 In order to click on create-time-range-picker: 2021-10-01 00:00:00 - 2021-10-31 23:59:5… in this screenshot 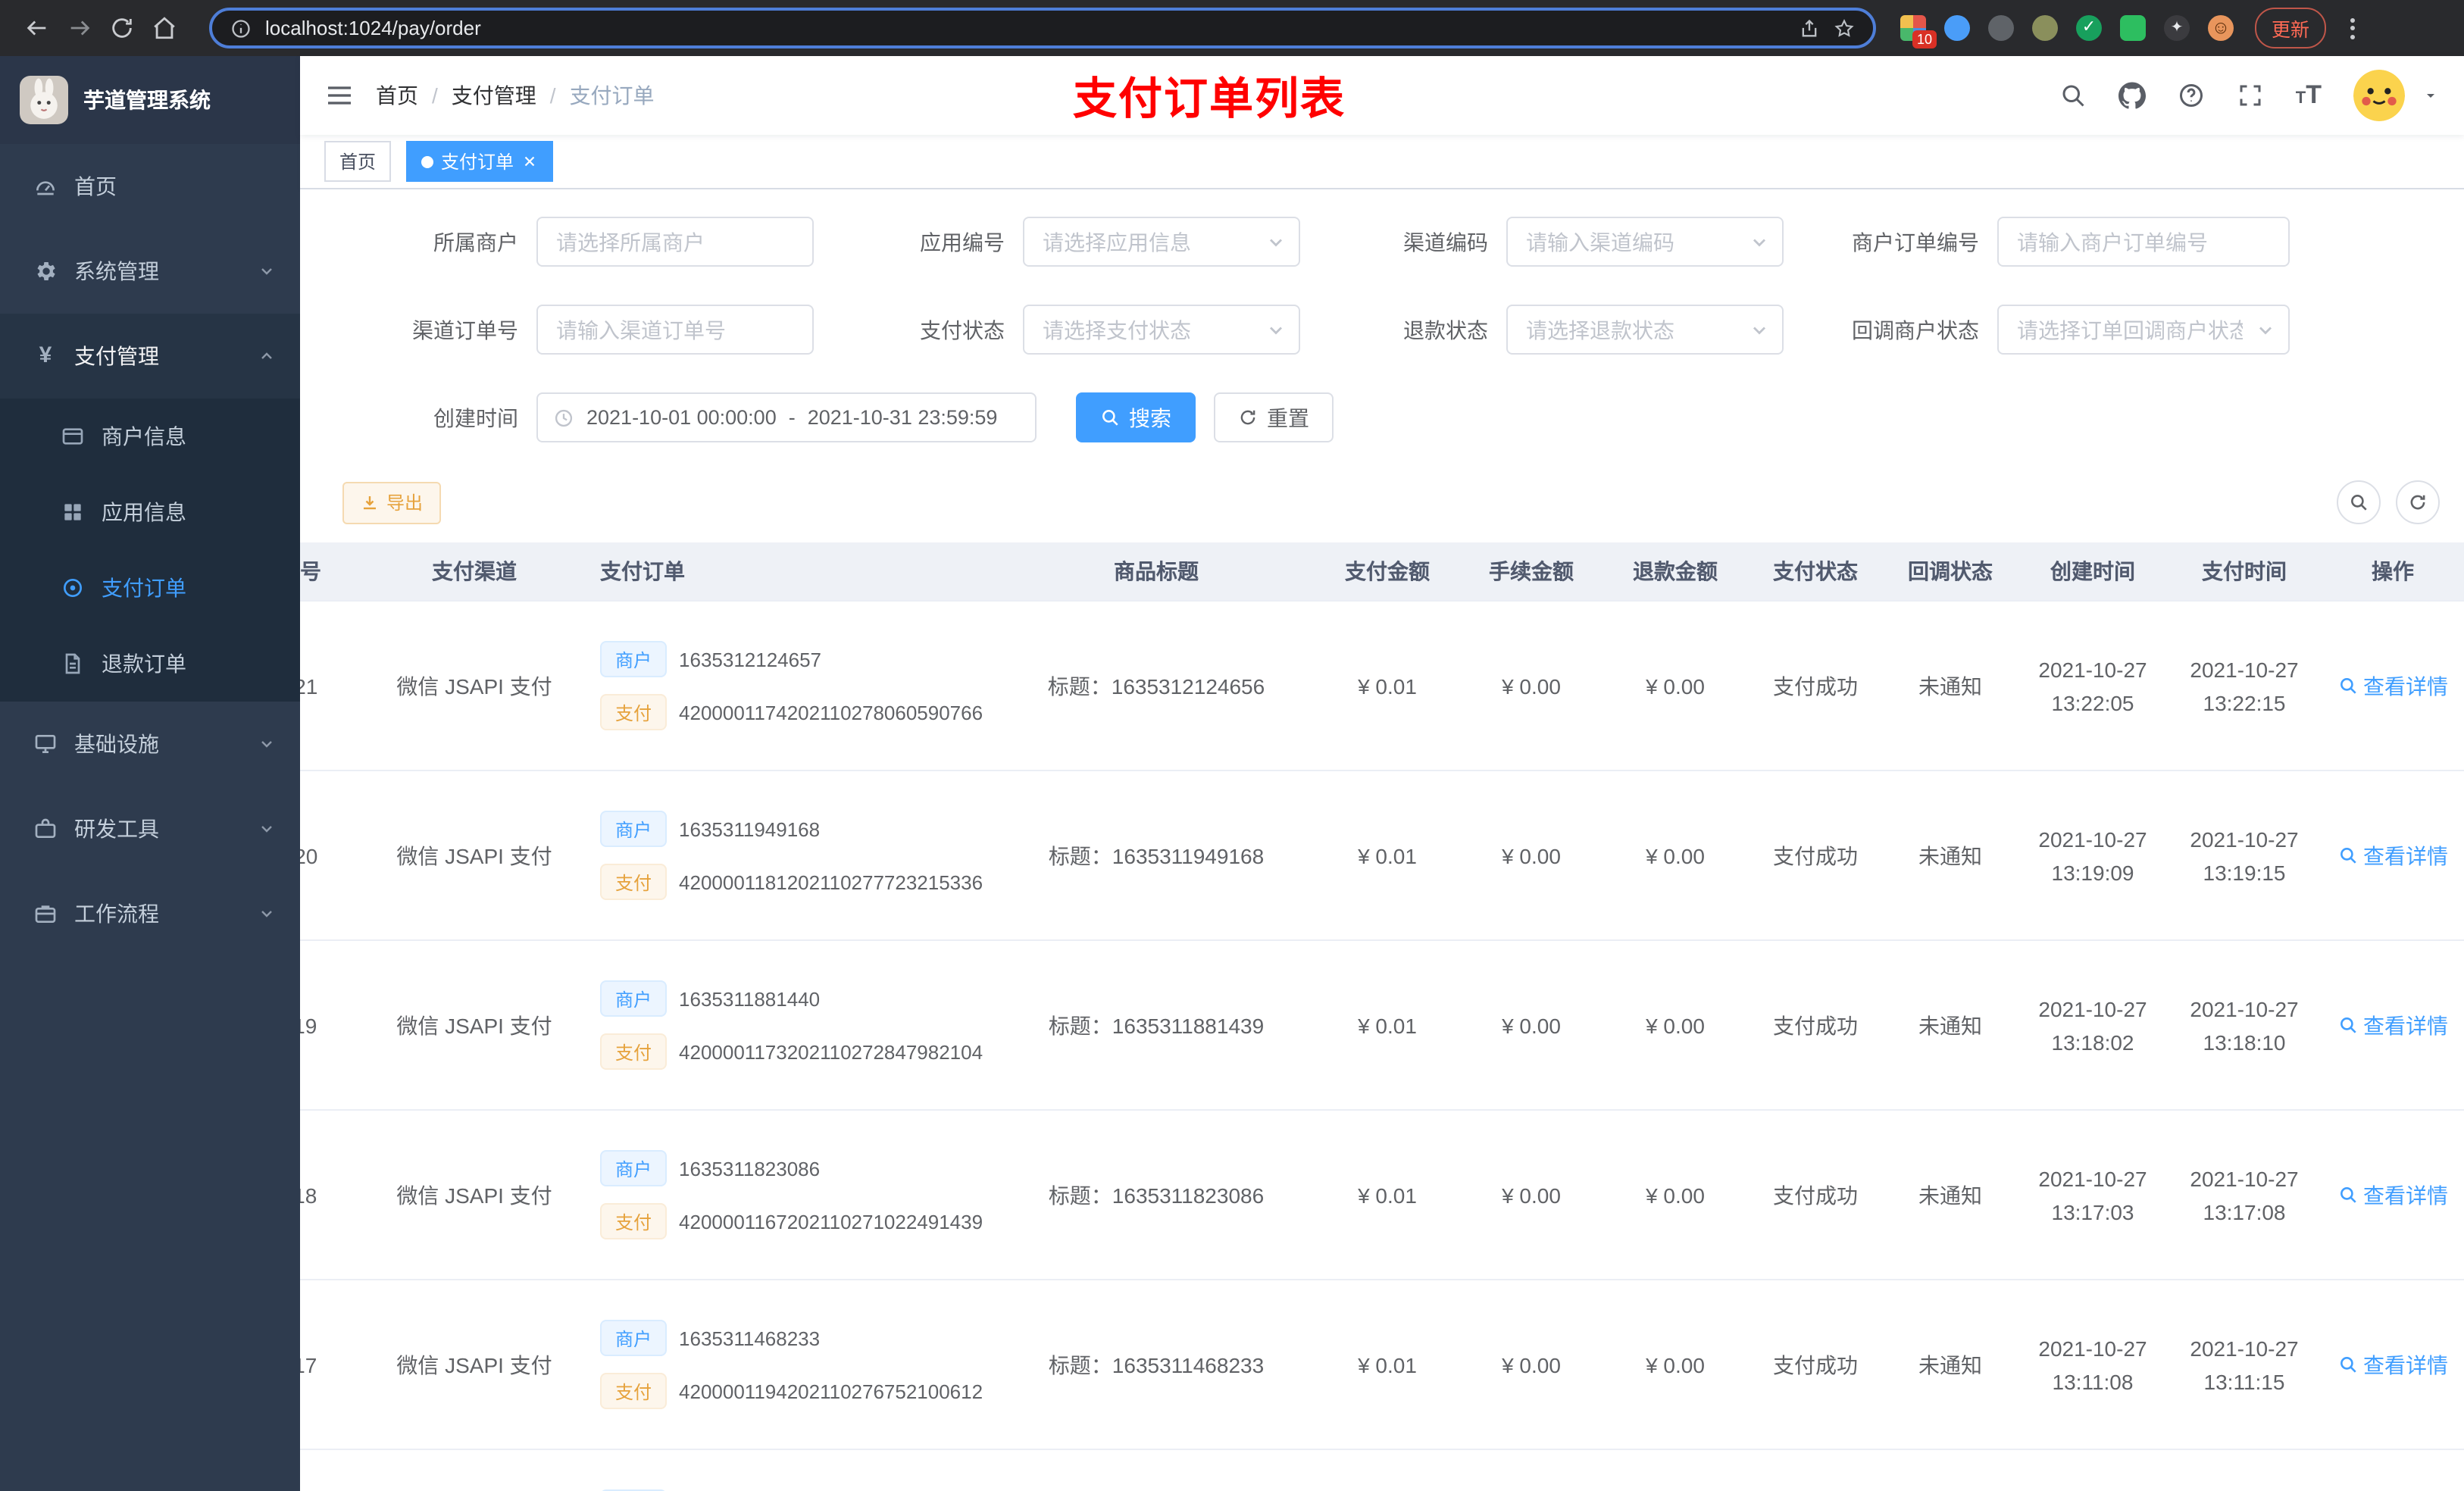, I will do `click(786, 417)`.